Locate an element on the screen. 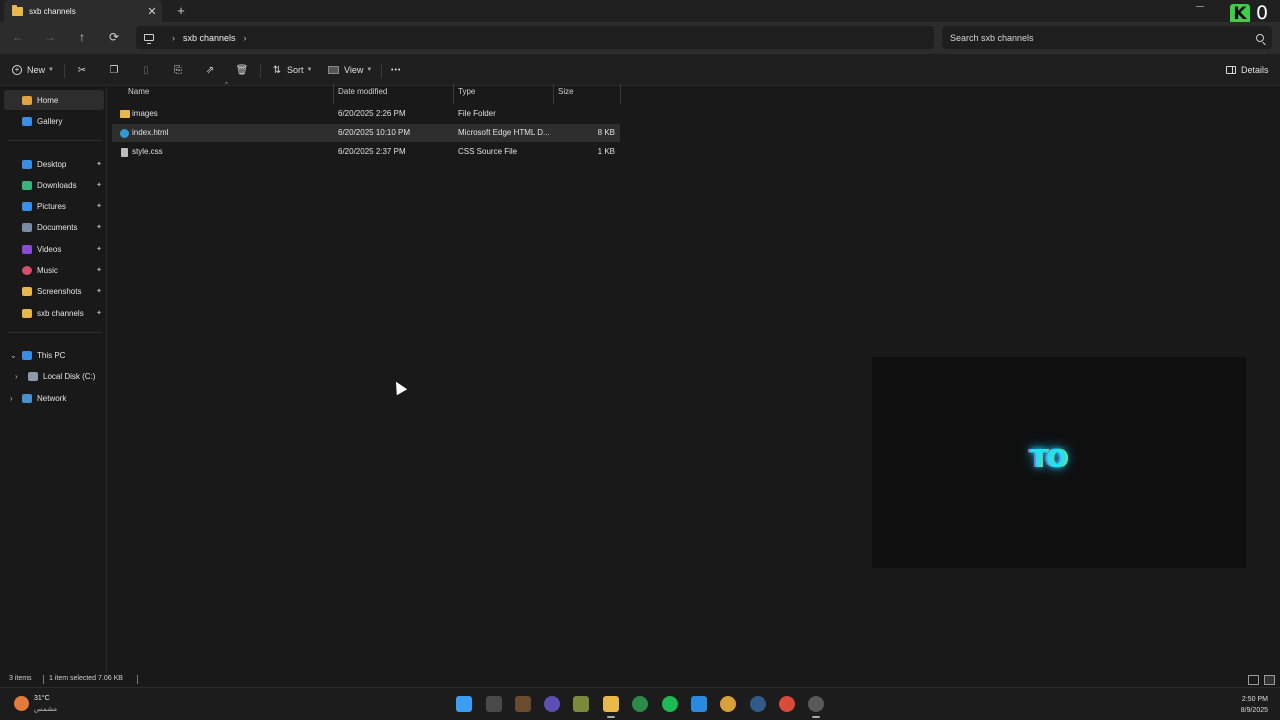 The width and height of the screenshot is (1280, 720). rename-icon: ⎘ is located at coordinates (178, 70).